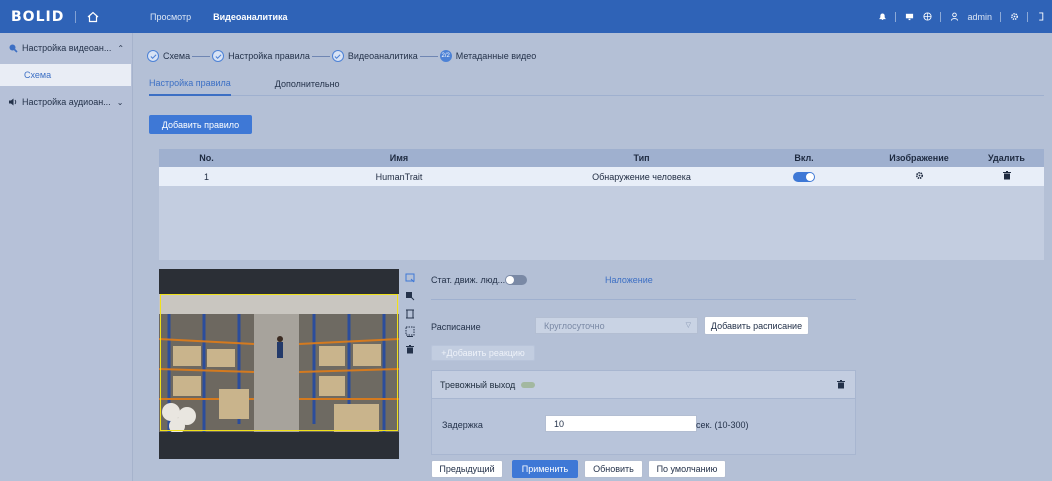  Describe the element at coordinates (462, 425) in the screenshot. I see `delay-label: Задержка` at that location.